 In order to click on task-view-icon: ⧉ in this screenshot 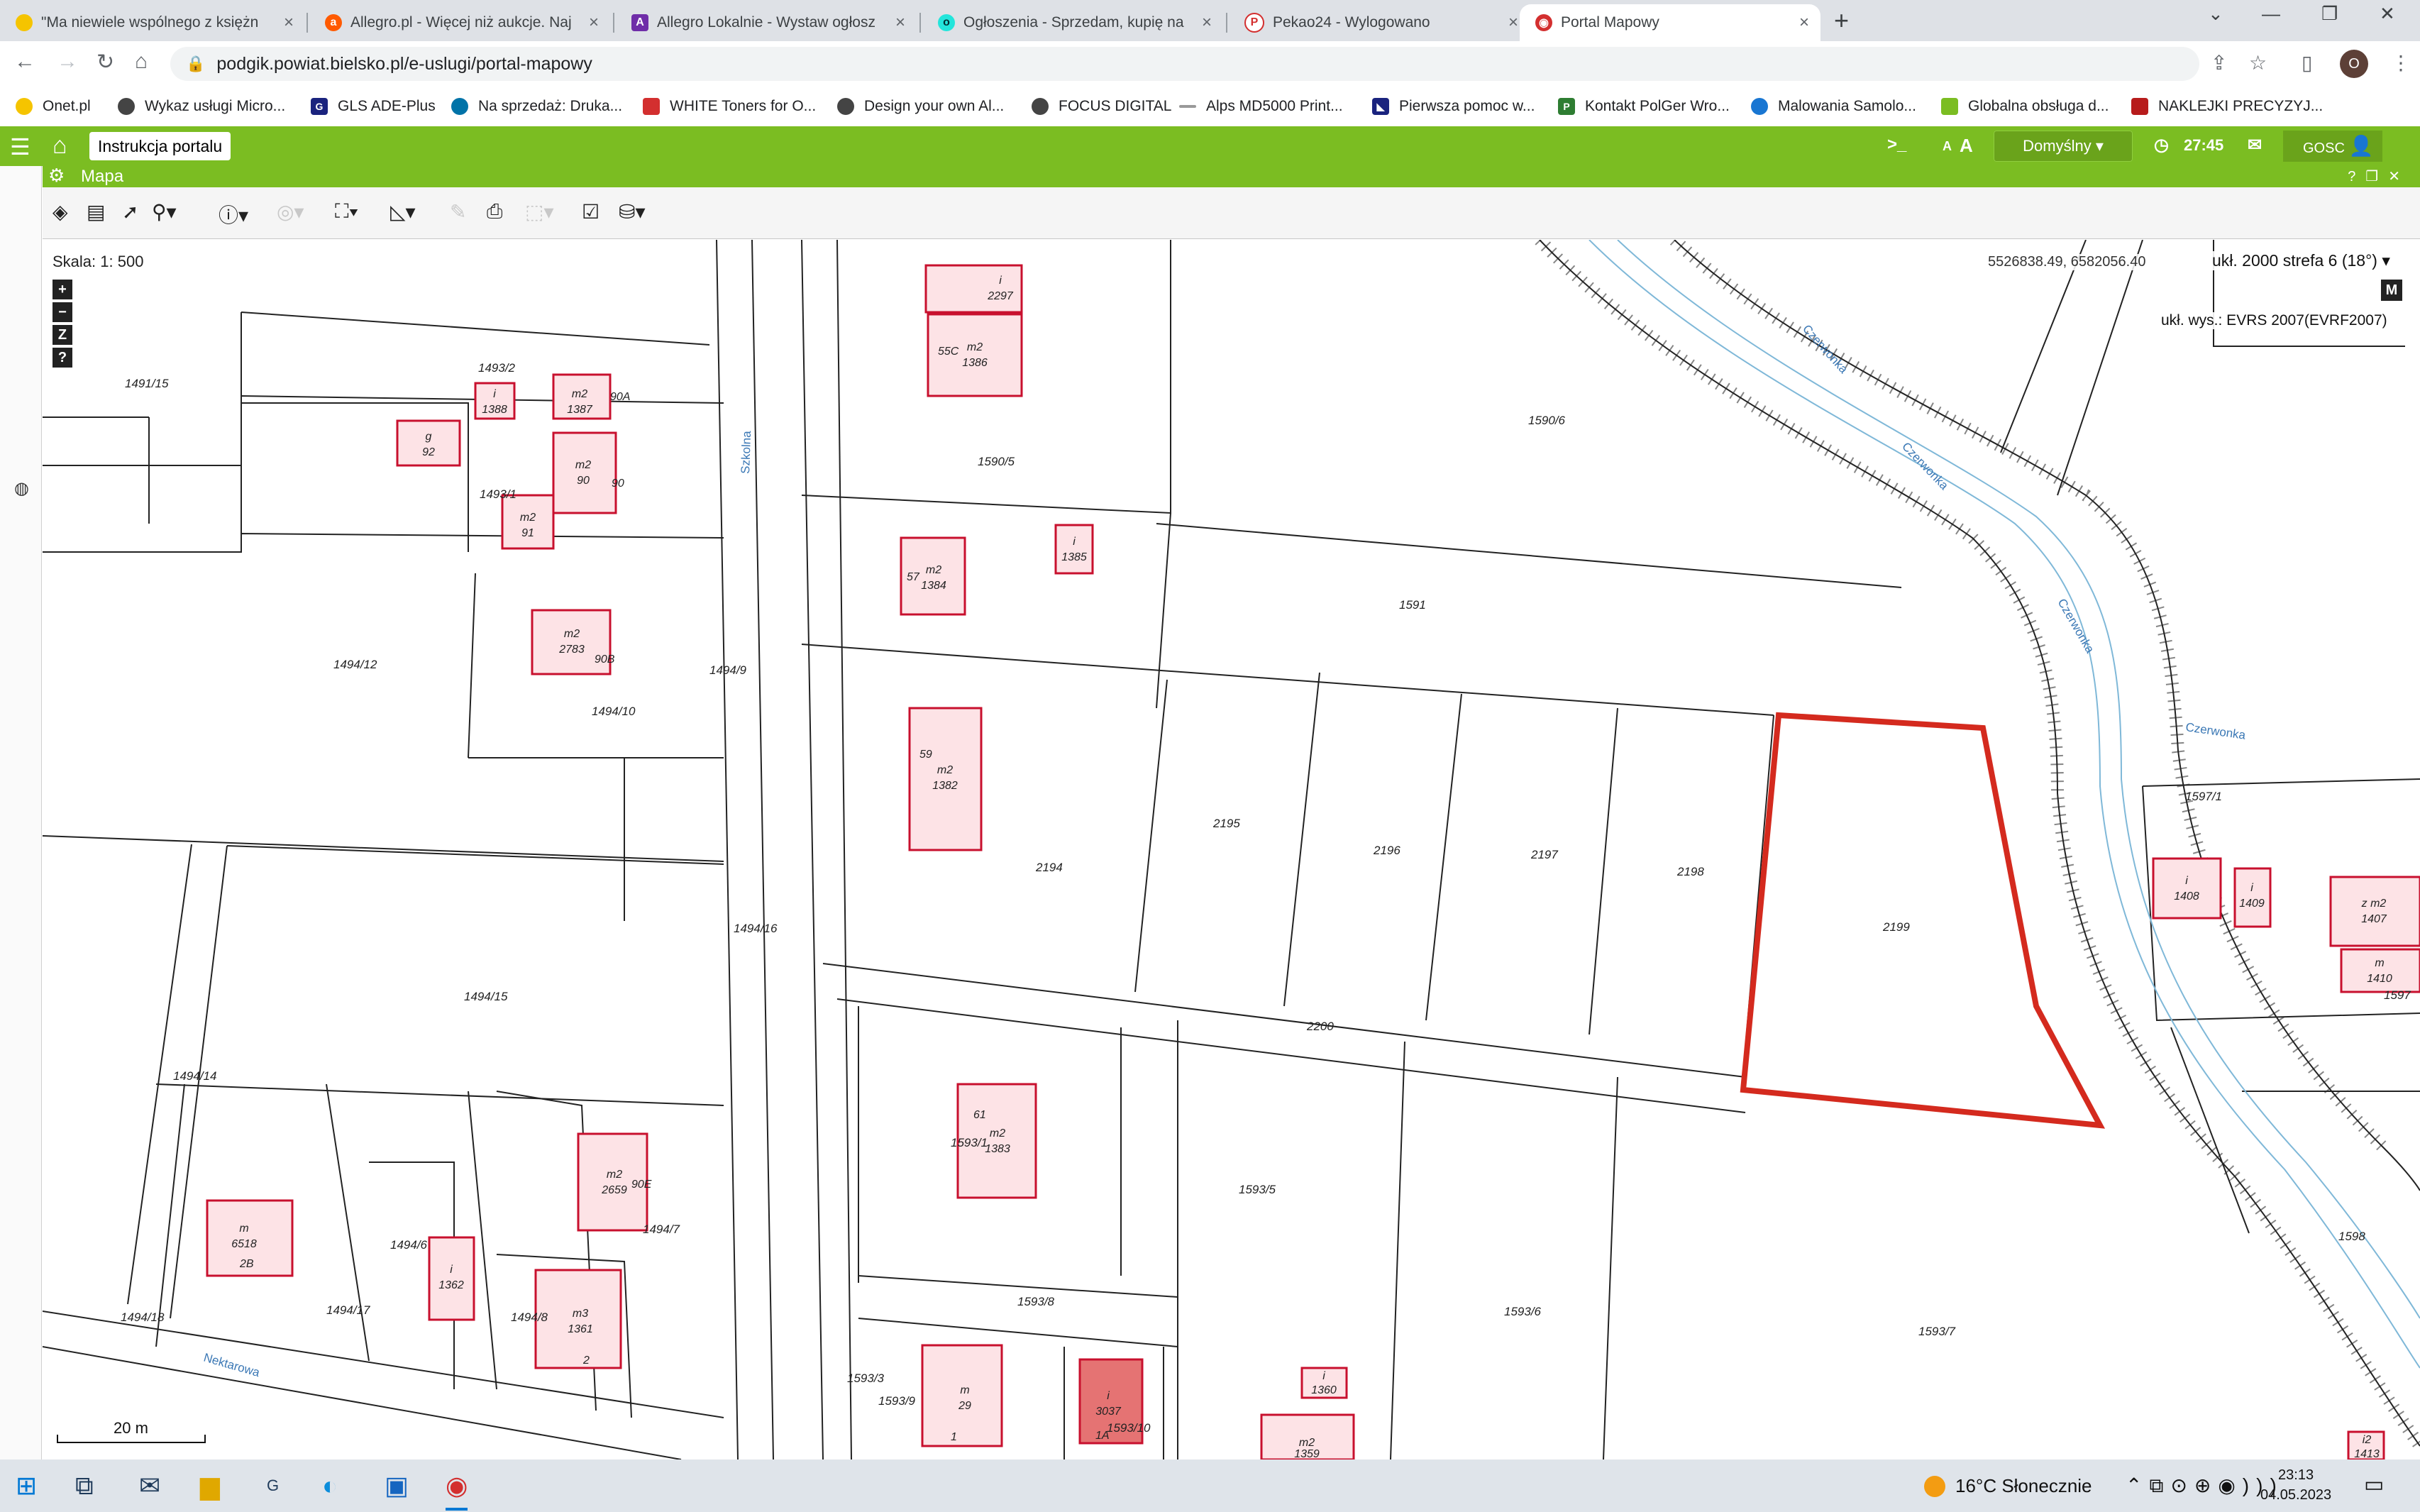, I will do `click(84, 1486)`.